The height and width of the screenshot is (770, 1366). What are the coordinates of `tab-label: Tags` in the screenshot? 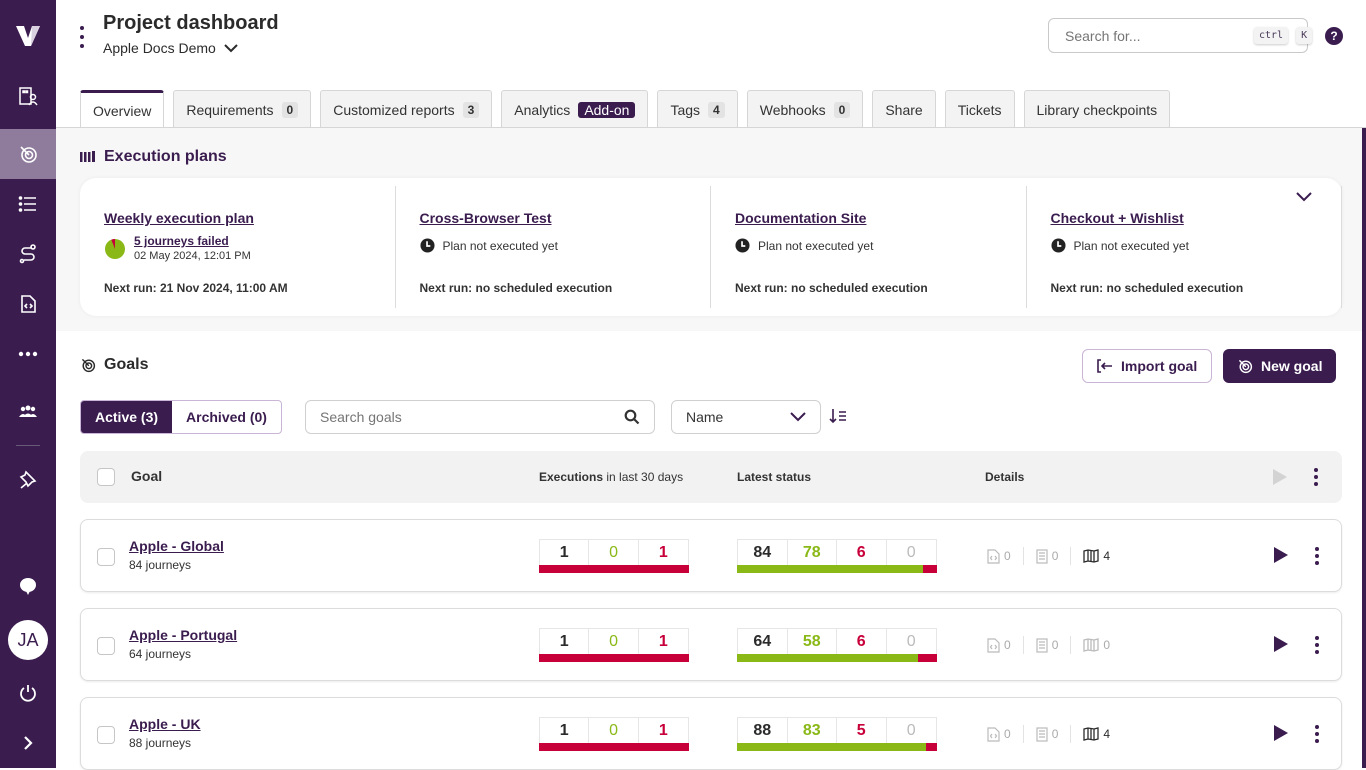 It's located at (685, 109).